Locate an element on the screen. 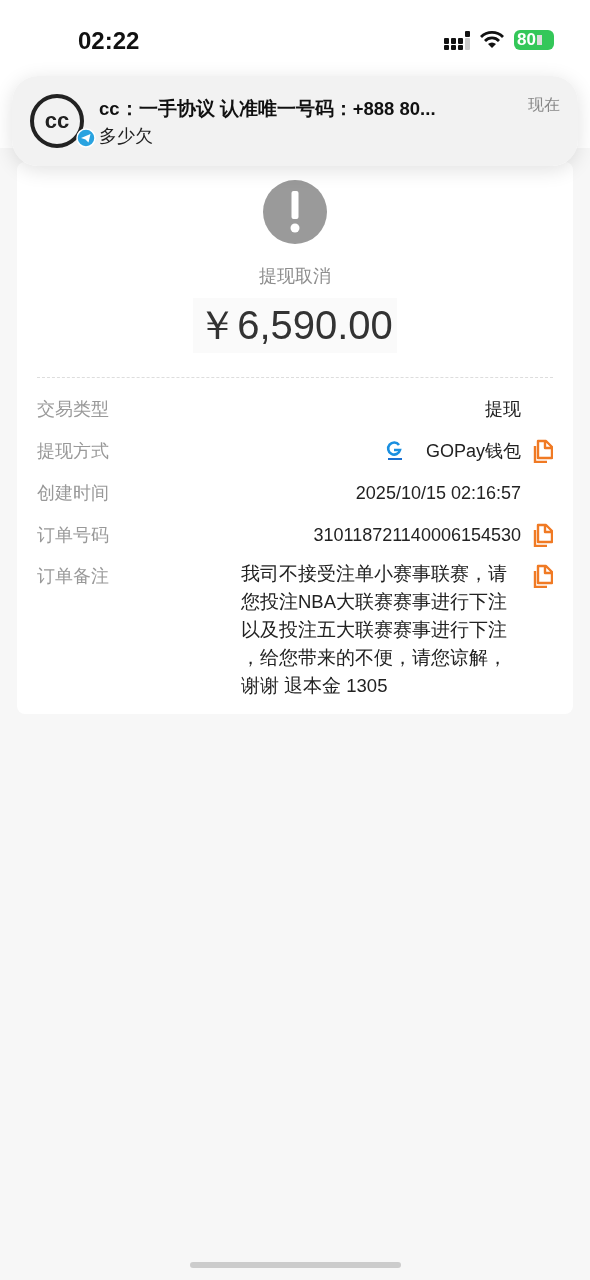  clock-time: 02:22 is located at coordinates (109, 41).